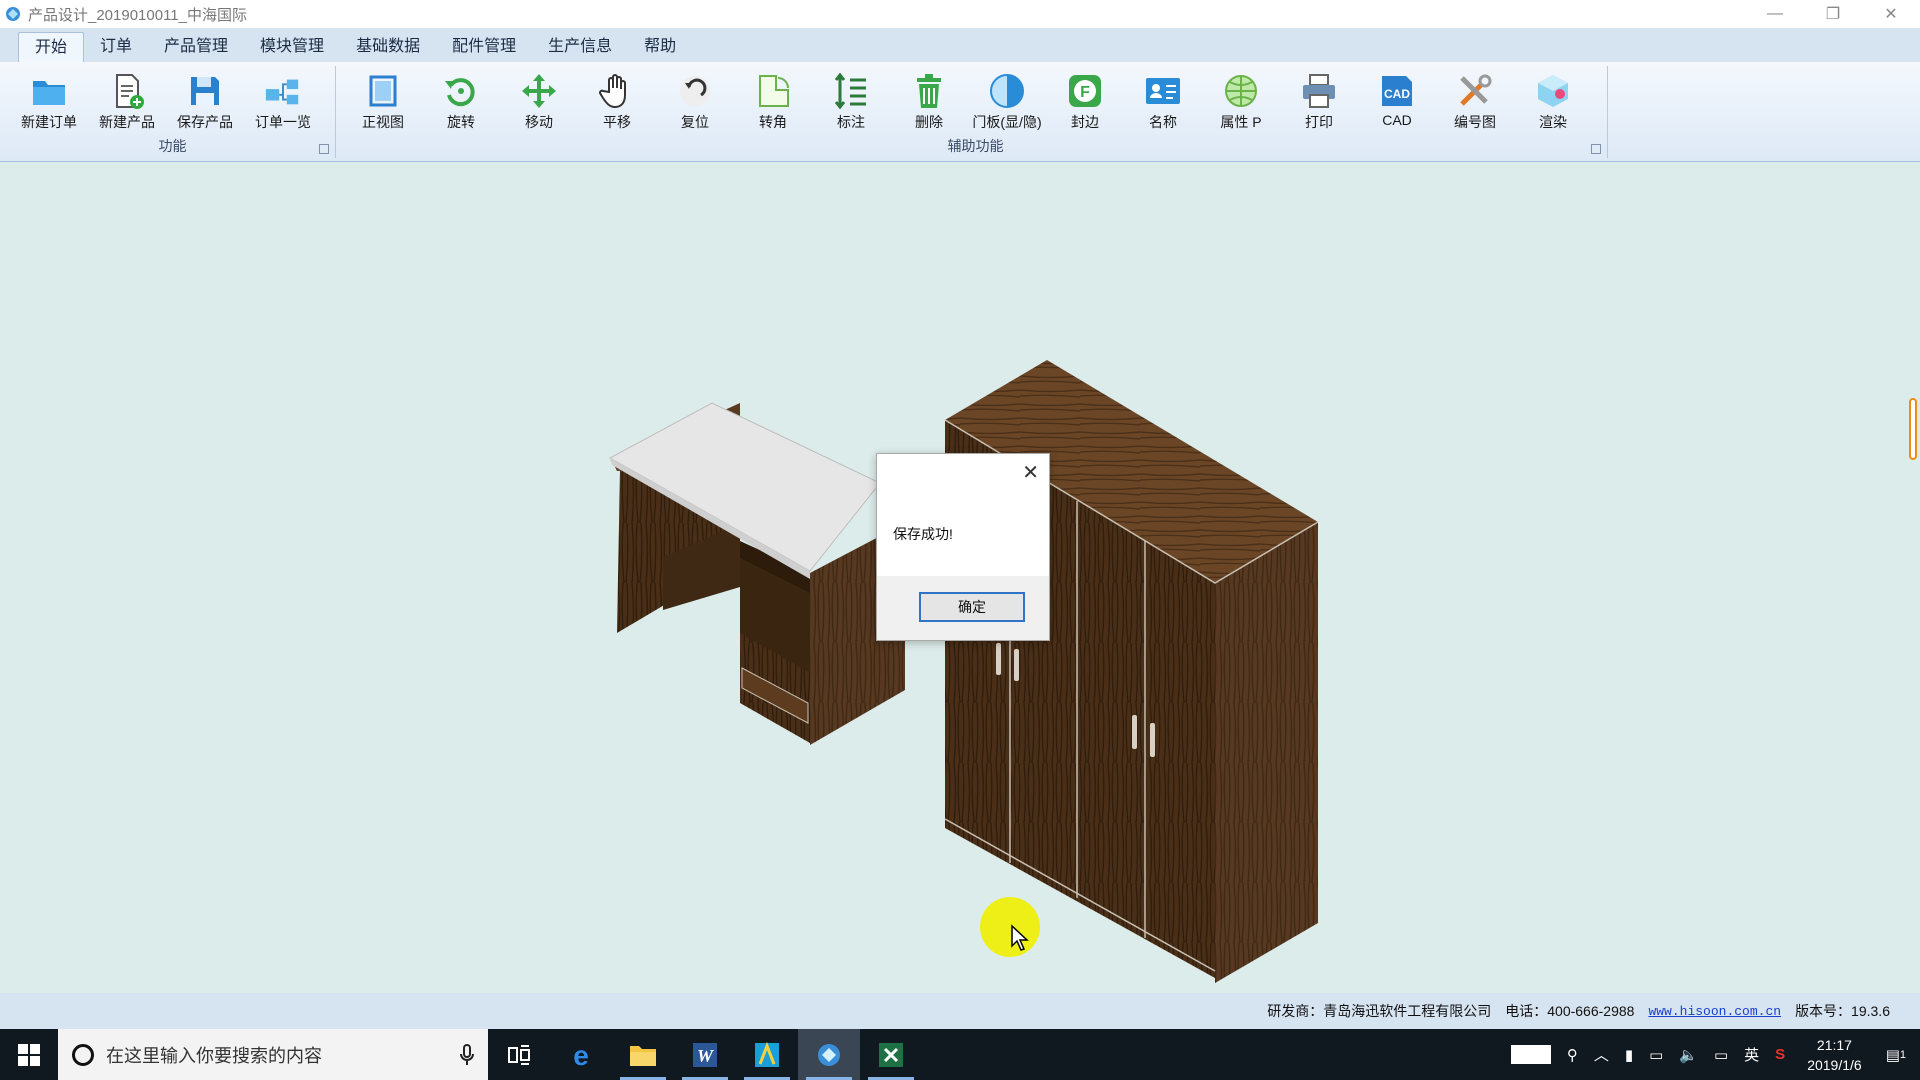 This screenshot has width=1920, height=1080. I want to click on trash-icon, so click(929, 91).